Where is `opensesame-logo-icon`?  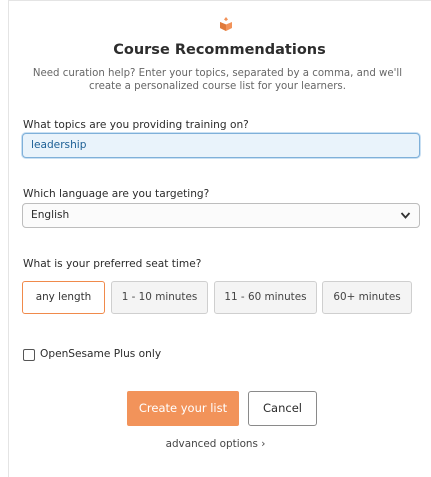
opensesame-logo-icon is located at coordinates (226, 24).